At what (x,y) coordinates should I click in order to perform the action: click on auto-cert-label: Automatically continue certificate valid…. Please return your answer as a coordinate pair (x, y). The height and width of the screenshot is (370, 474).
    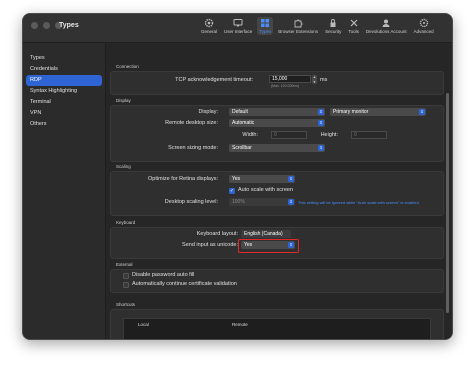
    Looking at the image, I should click on (184, 284).